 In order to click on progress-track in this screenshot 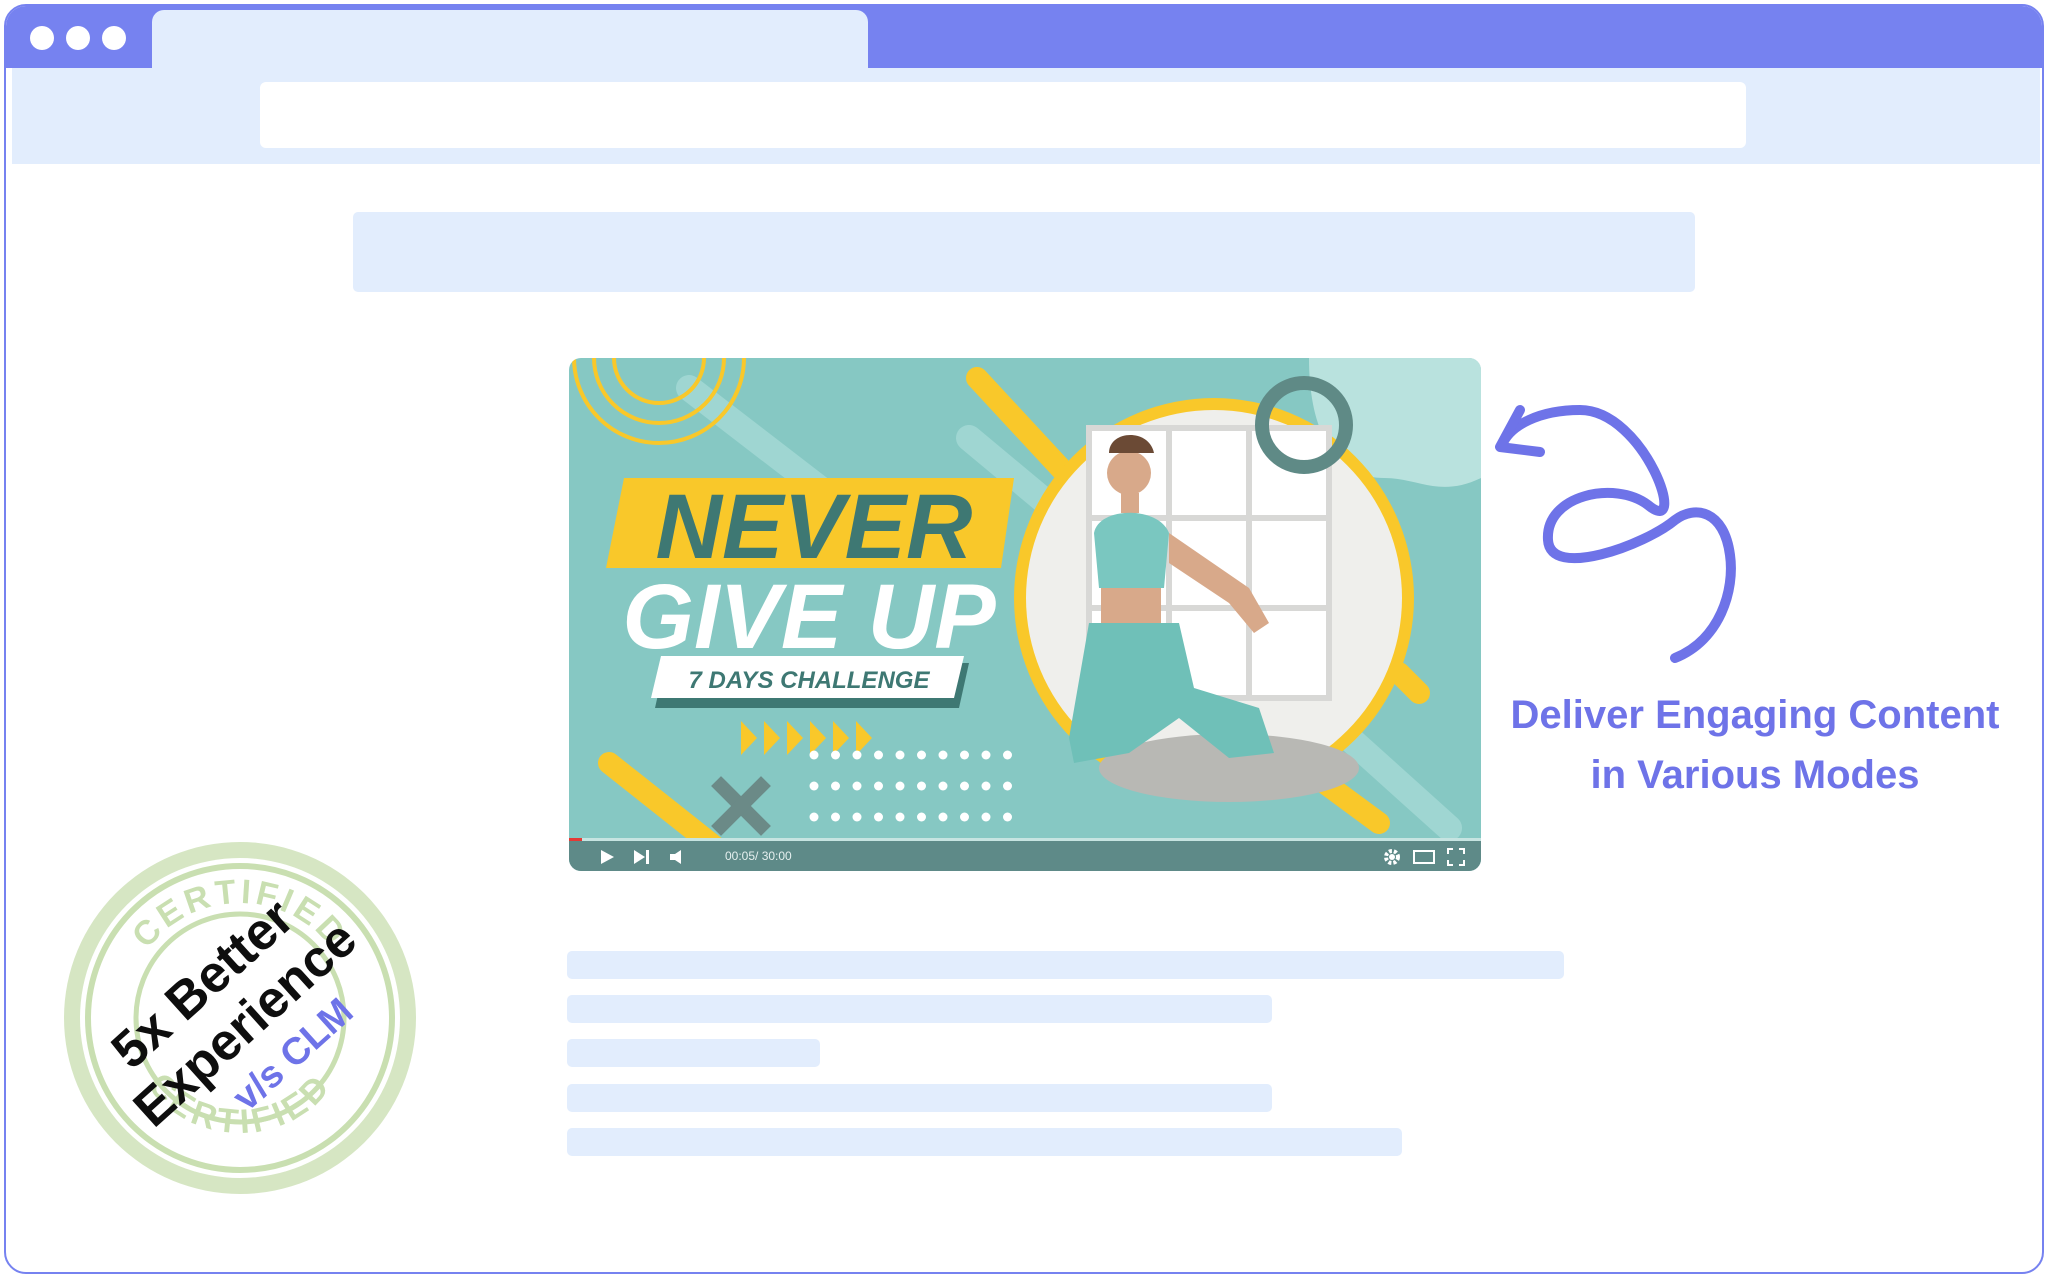, I will do `click(1025, 839)`.